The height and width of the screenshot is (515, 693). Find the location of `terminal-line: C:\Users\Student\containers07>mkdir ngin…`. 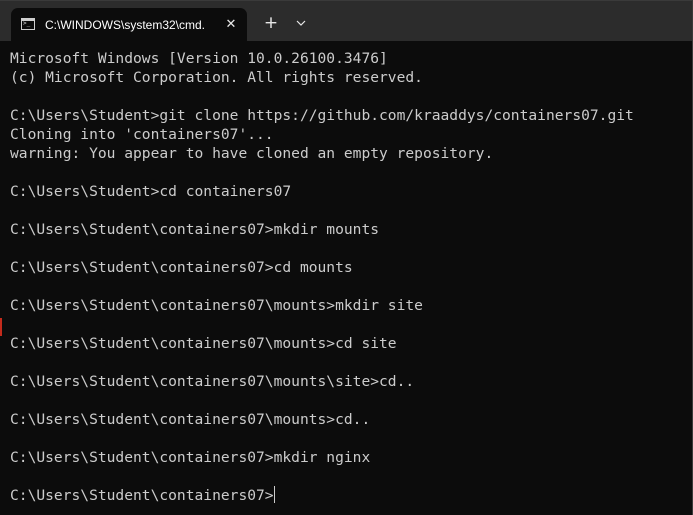

terminal-line: C:\Users\Student\containers07>mkdir ngin… is located at coordinates (190, 457).